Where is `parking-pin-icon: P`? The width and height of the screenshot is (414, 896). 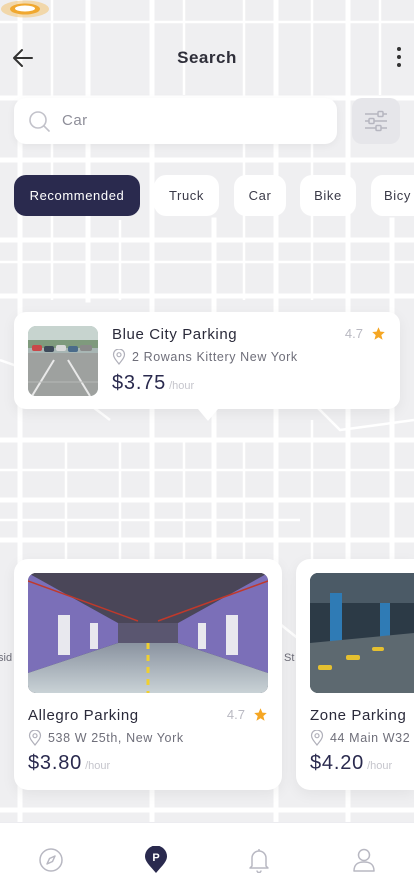
parking-pin-icon: P is located at coordinates (156, 859).